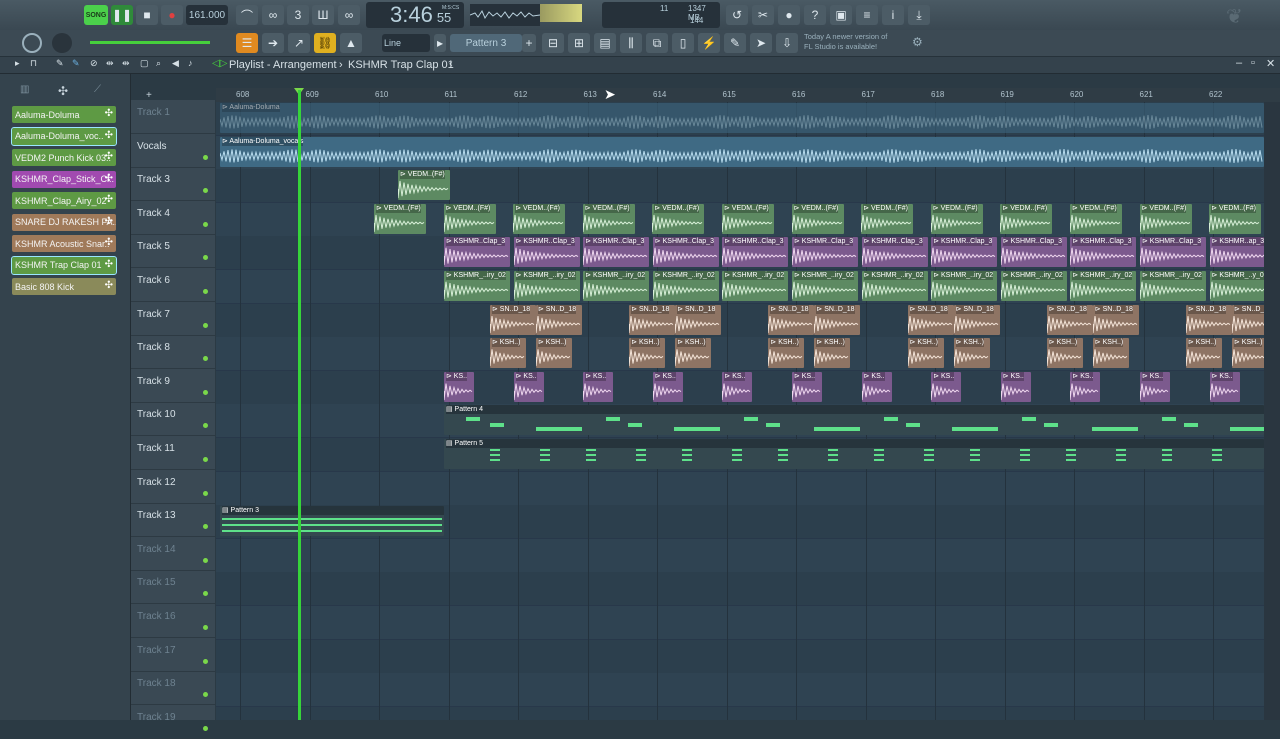  I want to click on track-header: Track 15, so click(173, 587).